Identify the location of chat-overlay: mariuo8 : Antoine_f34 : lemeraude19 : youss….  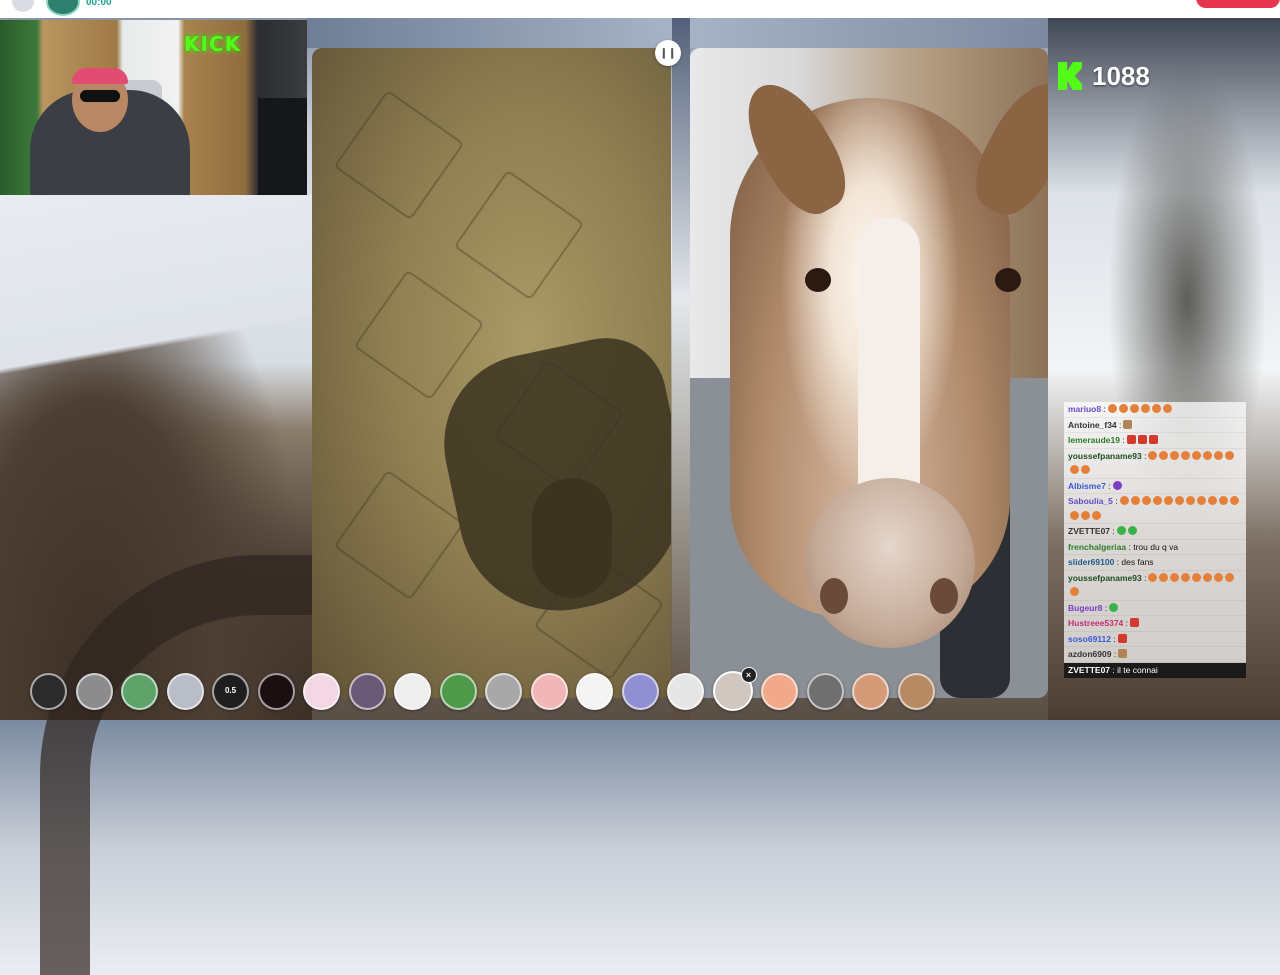
(1155, 540).